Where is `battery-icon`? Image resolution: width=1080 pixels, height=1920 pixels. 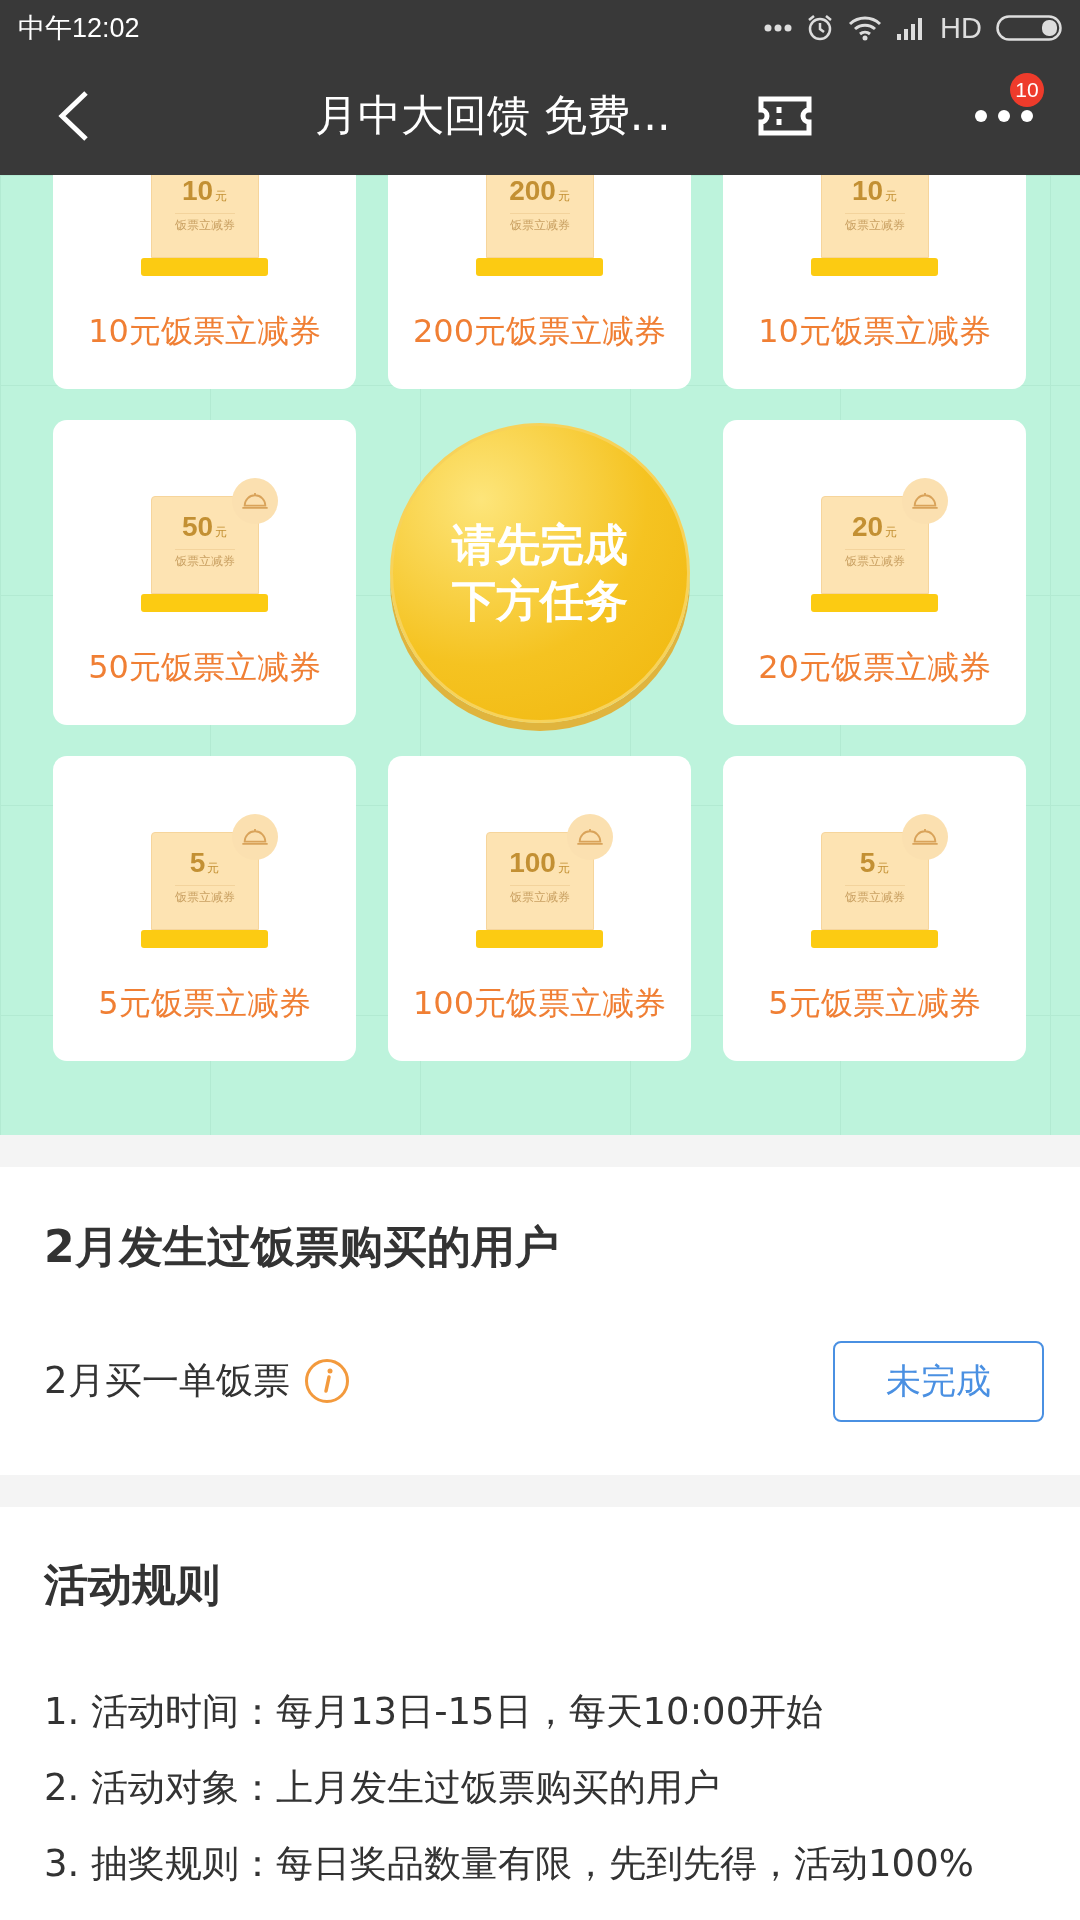
battery-icon is located at coordinates (1029, 28).